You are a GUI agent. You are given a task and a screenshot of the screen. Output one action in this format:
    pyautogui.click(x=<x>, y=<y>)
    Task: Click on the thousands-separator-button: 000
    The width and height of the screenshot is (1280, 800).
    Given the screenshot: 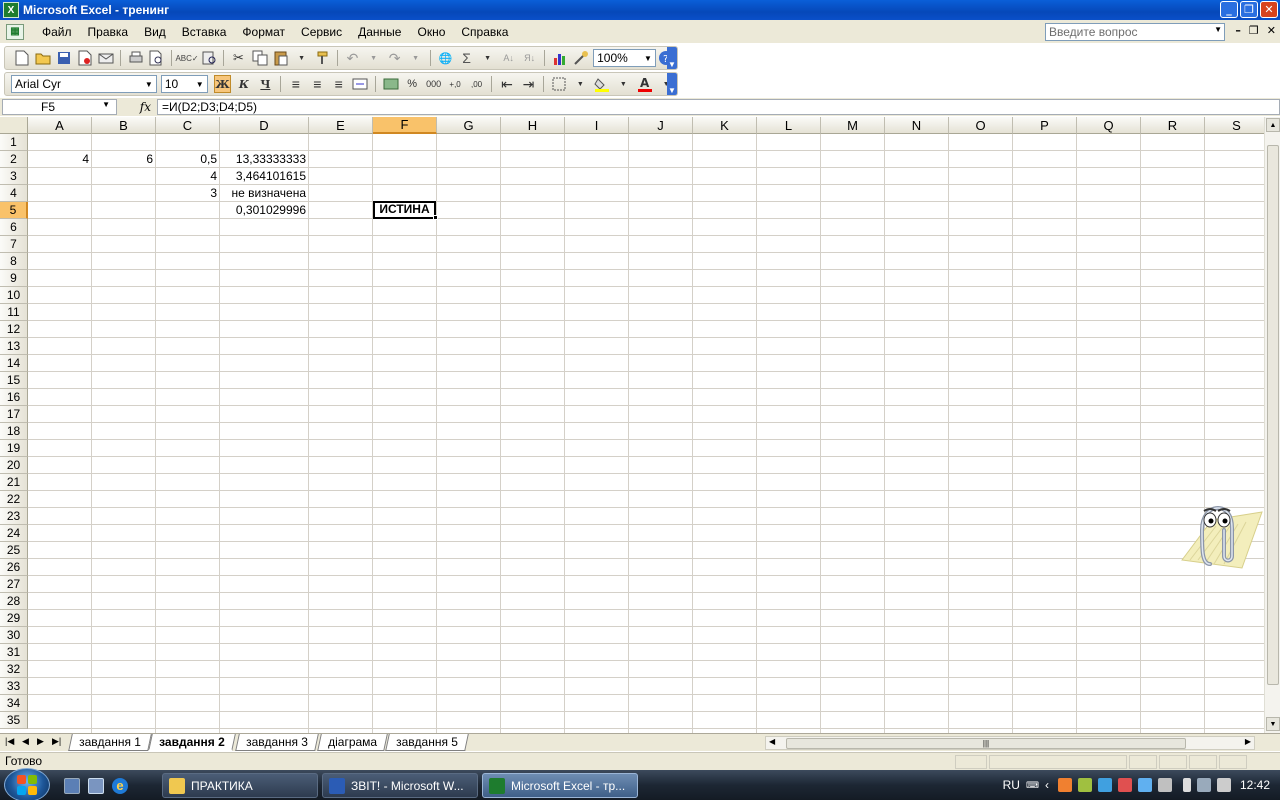 What is the action you would take?
    pyautogui.click(x=433, y=84)
    